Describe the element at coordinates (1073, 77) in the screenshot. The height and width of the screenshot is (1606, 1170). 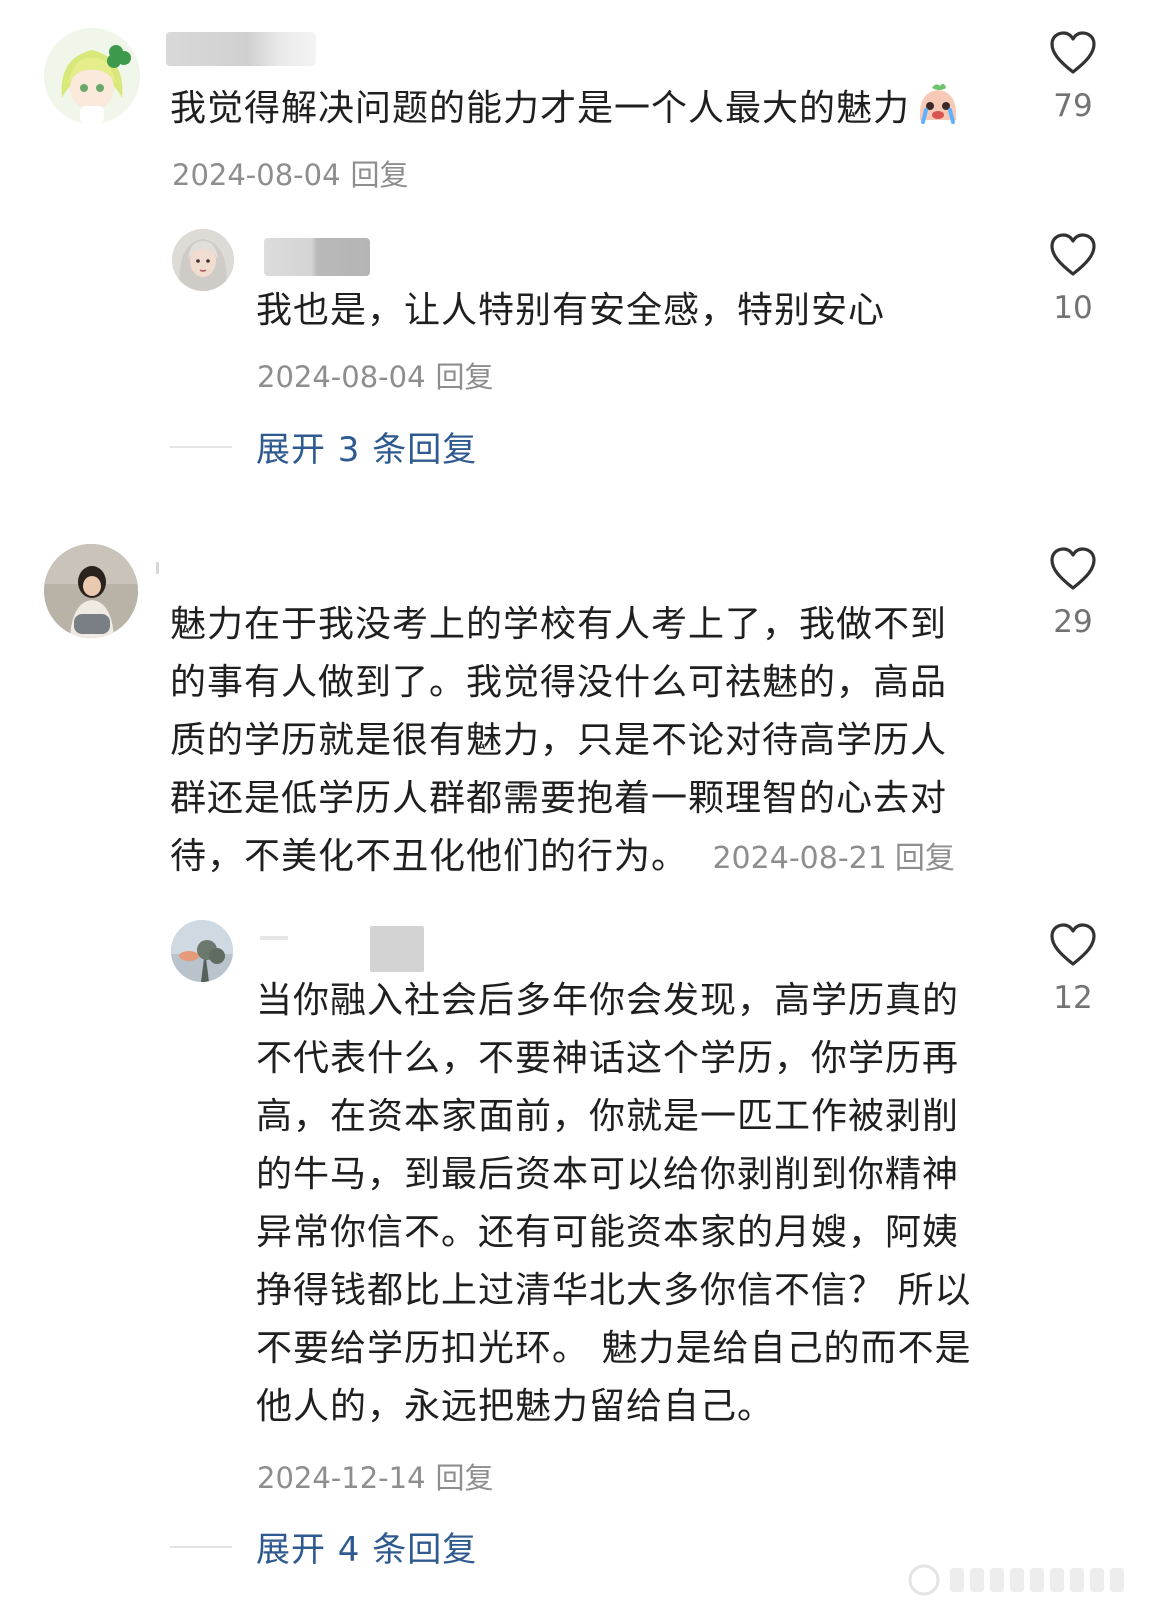
I see `like-button: 79` at that location.